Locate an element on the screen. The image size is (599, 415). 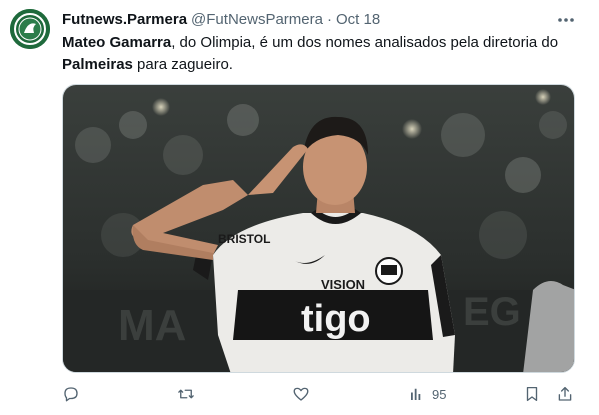
retweet-icon is located at coordinates (186, 394).